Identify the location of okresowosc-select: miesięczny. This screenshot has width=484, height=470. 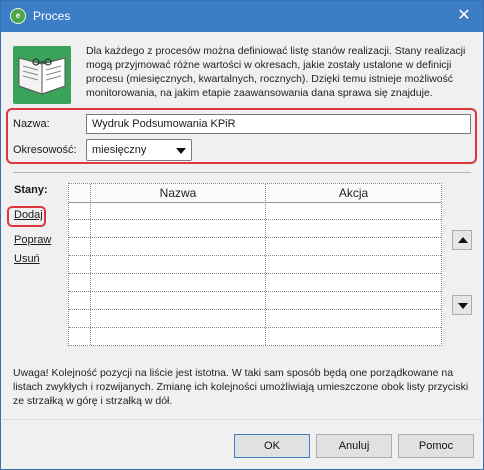
(139, 150).